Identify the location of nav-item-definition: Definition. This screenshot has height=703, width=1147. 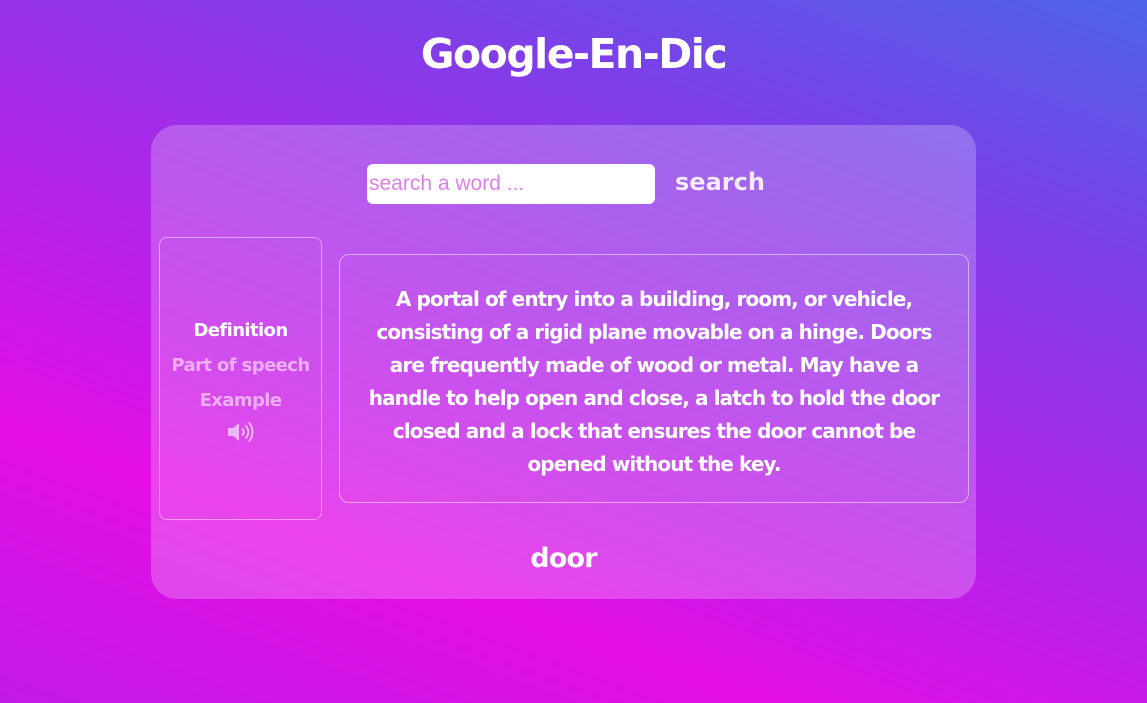
(240, 330).